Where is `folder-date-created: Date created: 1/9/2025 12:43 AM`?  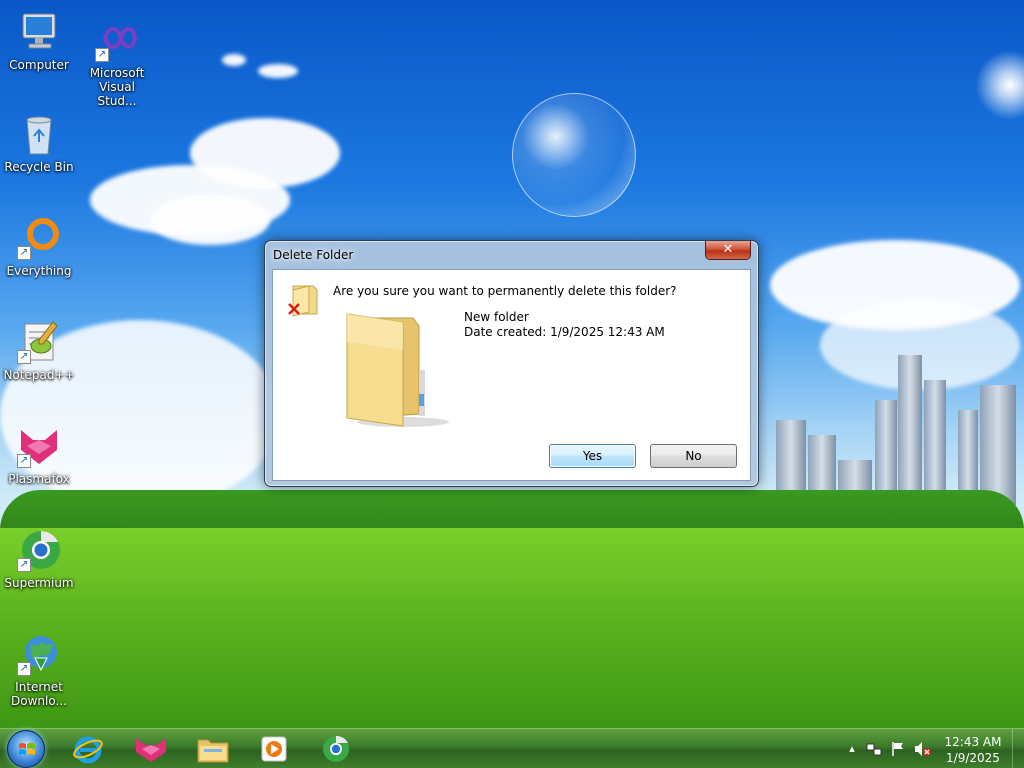 folder-date-created: Date created: 1/9/2025 12:43 AM is located at coordinates (564, 332).